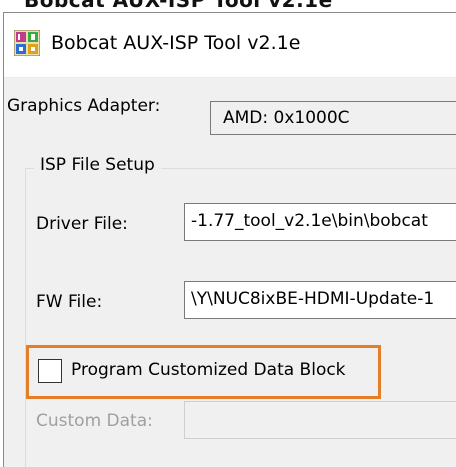 This screenshot has height=467, width=456. Describe the element at coordinates (50, 371) in the screenshot. I see `program-customized-data-checkbox` at that location.